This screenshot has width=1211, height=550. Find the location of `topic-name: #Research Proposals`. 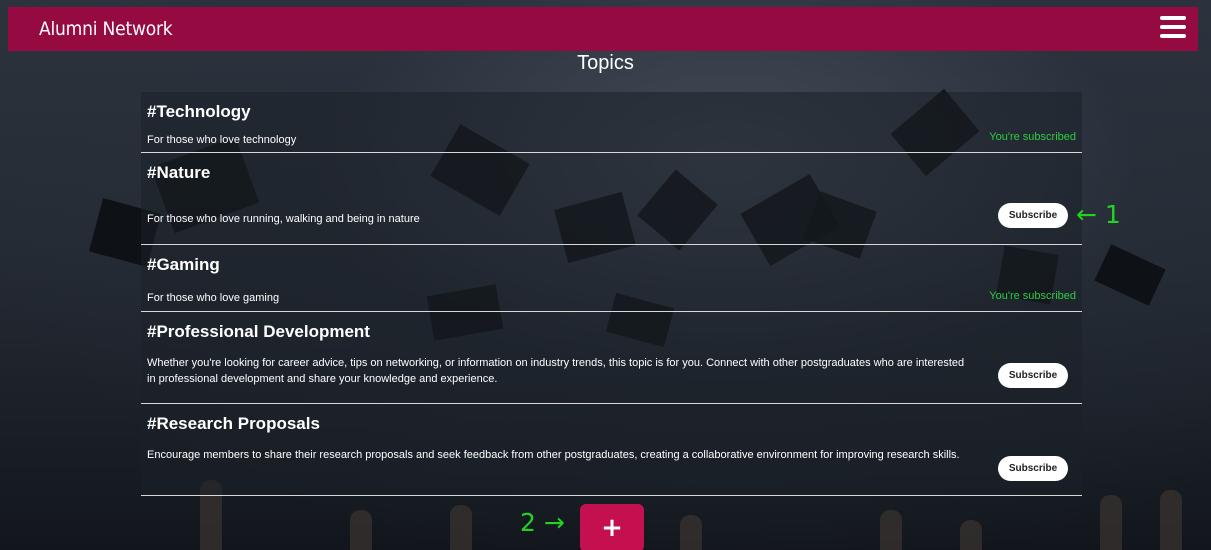

topic-name: #Research Proposals is located at coordinates (611, 427).